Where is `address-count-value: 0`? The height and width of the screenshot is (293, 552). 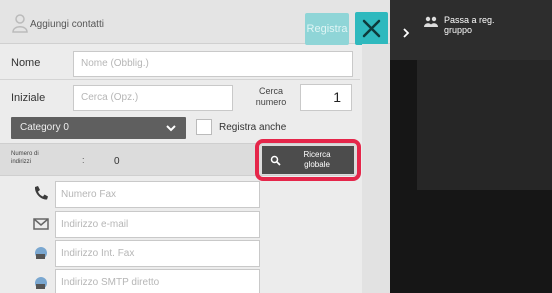 address-count-value: 0 is located at coordinates (117, 161).